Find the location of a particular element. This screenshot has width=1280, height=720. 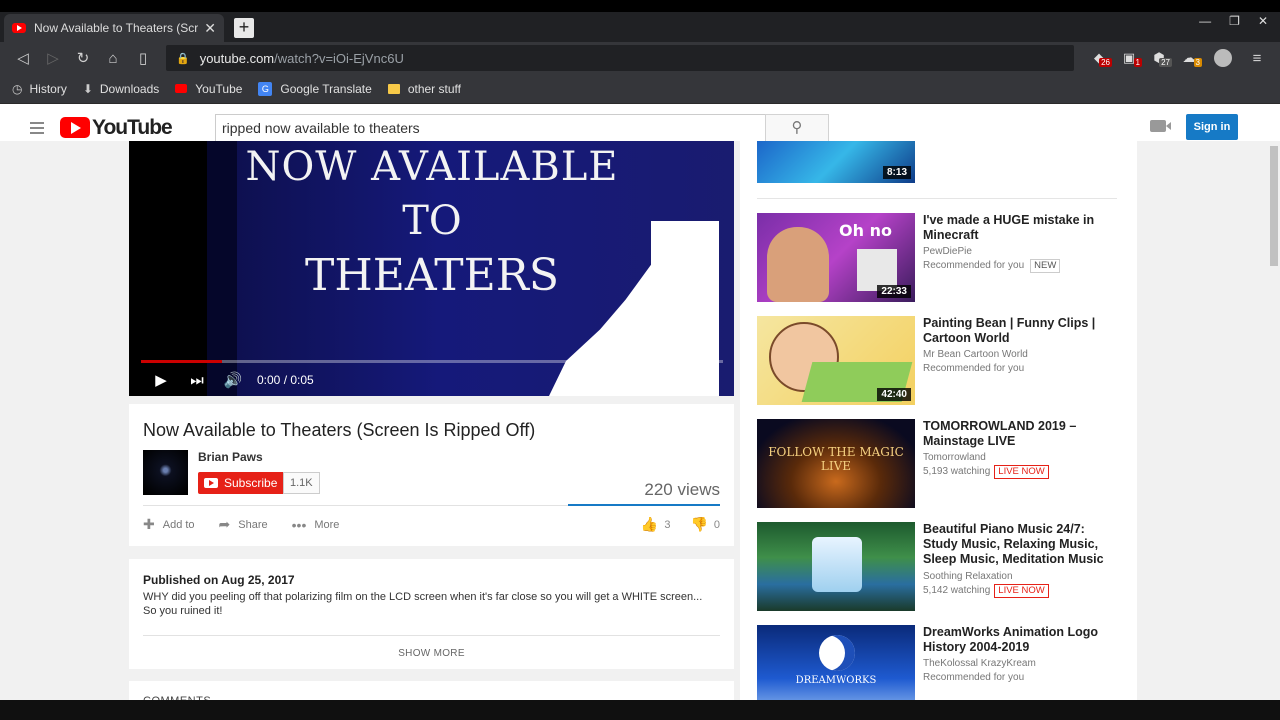

url-path: /watch?v=iOi-EjVnc6U is located at coordinates (339, 58).